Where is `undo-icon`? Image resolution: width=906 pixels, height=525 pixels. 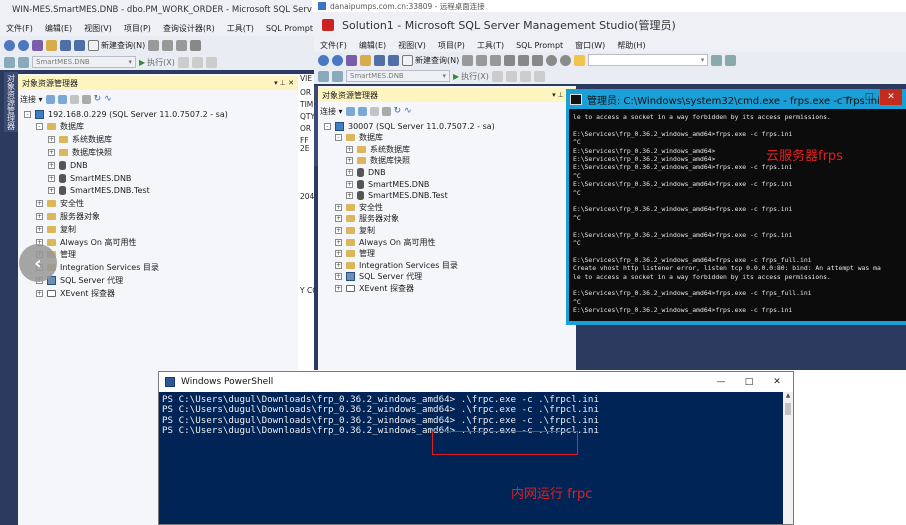
undo-icon is located at coordinates (552, 60).